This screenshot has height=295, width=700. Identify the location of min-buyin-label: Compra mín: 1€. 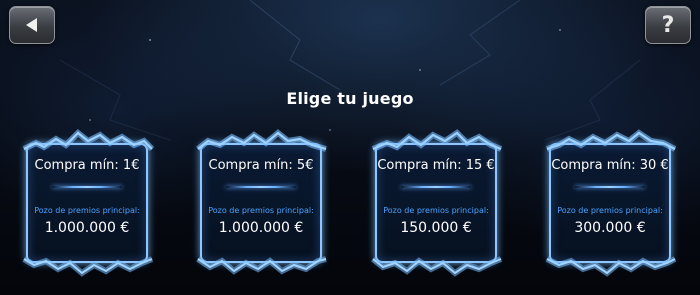
(87, 165).